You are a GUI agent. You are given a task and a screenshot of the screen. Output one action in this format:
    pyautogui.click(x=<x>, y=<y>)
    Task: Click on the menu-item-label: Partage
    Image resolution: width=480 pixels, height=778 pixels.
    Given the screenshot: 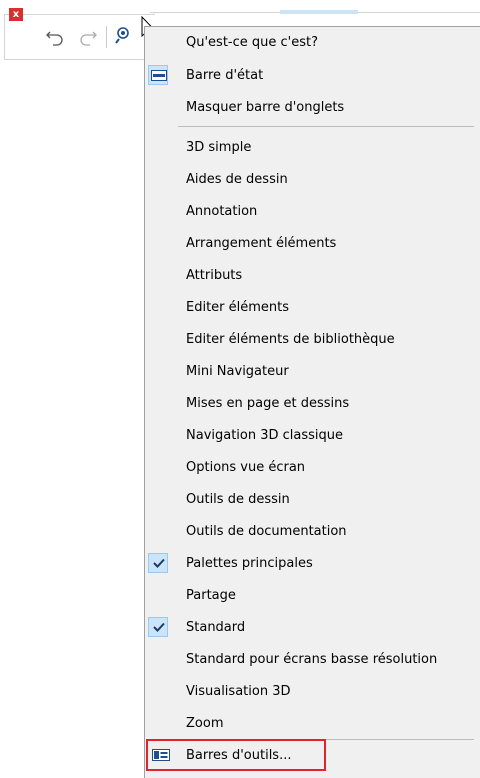 What is the action you would take?
    pyautogui.click(x=211, y=595)
    